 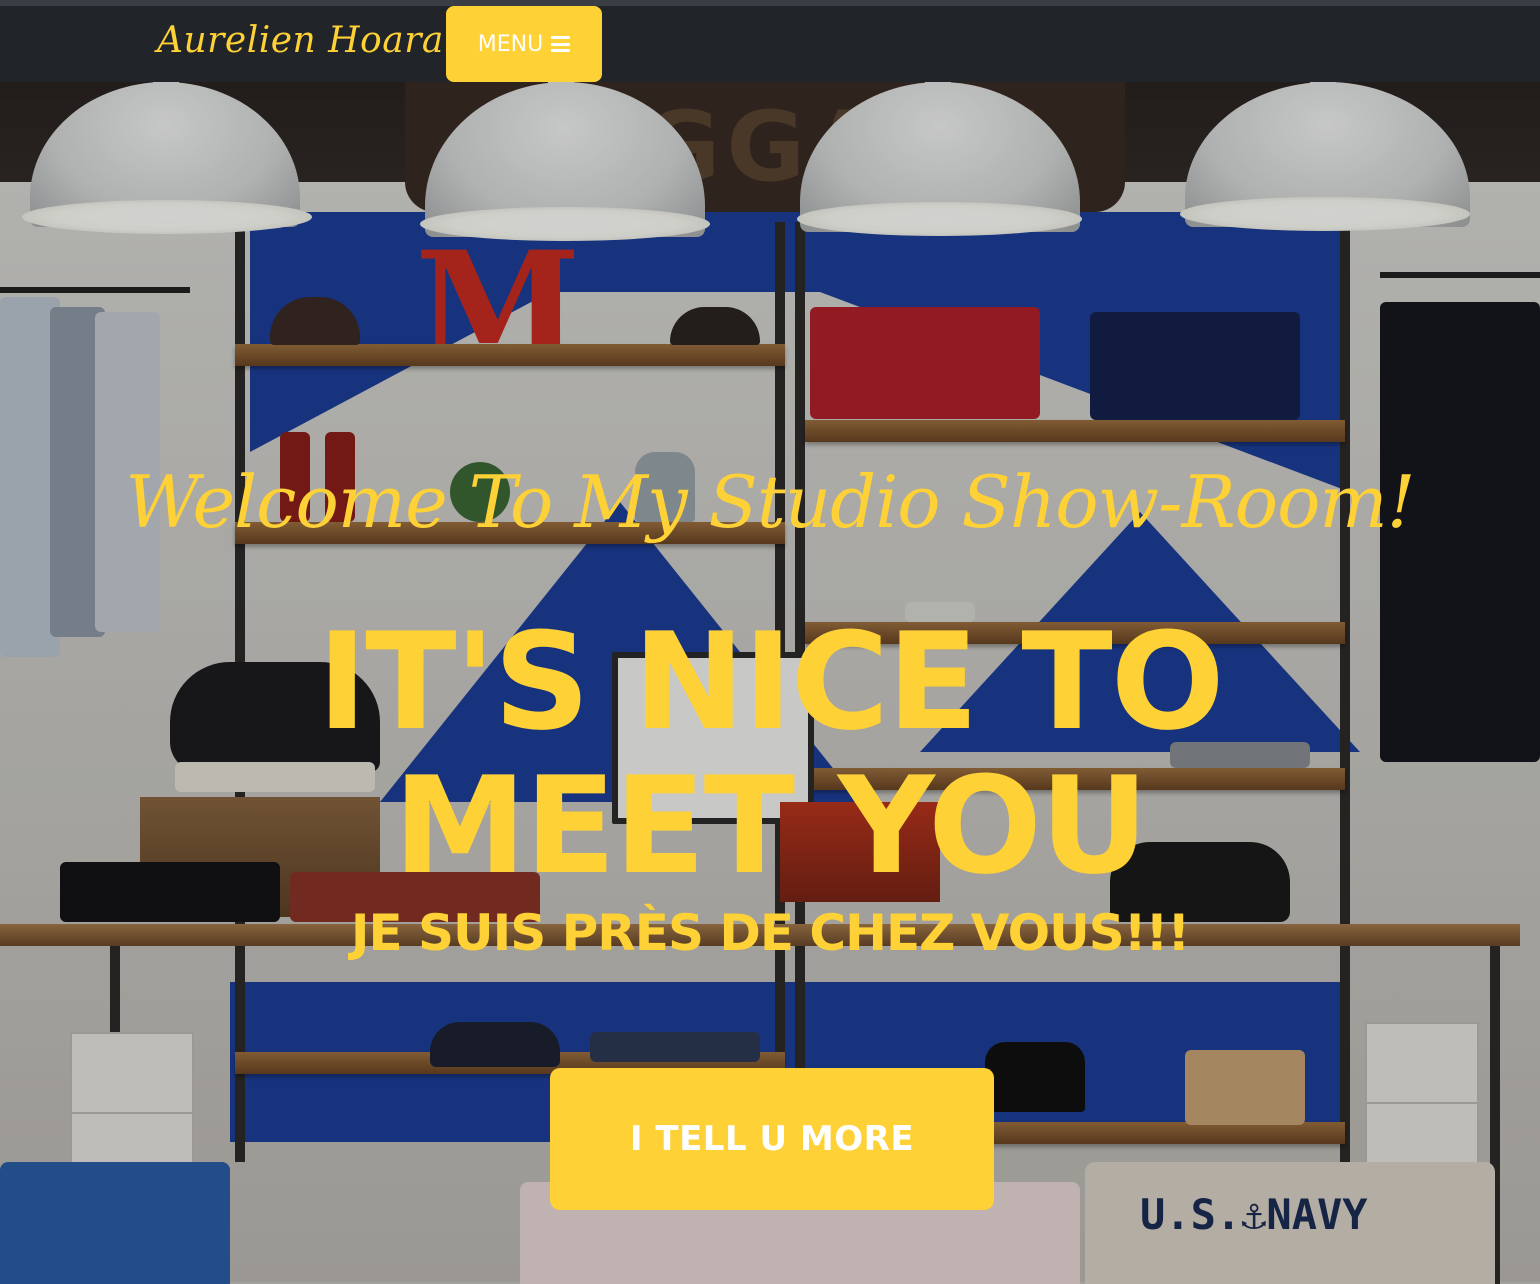 What do you see at coordinates (510, 44) in the screenshot?
I see `menu-label: MENU` at bounding box center [510, 44].